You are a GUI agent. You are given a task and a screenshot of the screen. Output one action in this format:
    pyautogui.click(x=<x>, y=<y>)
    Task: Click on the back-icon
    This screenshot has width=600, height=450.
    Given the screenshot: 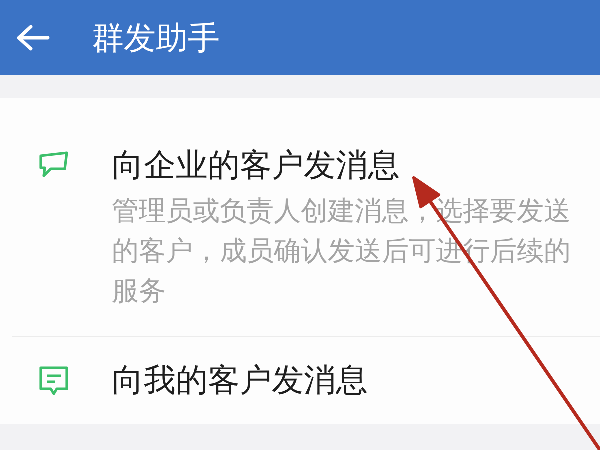 What is the action you would take?
    pyautogui.click(x=33, y=38)
    